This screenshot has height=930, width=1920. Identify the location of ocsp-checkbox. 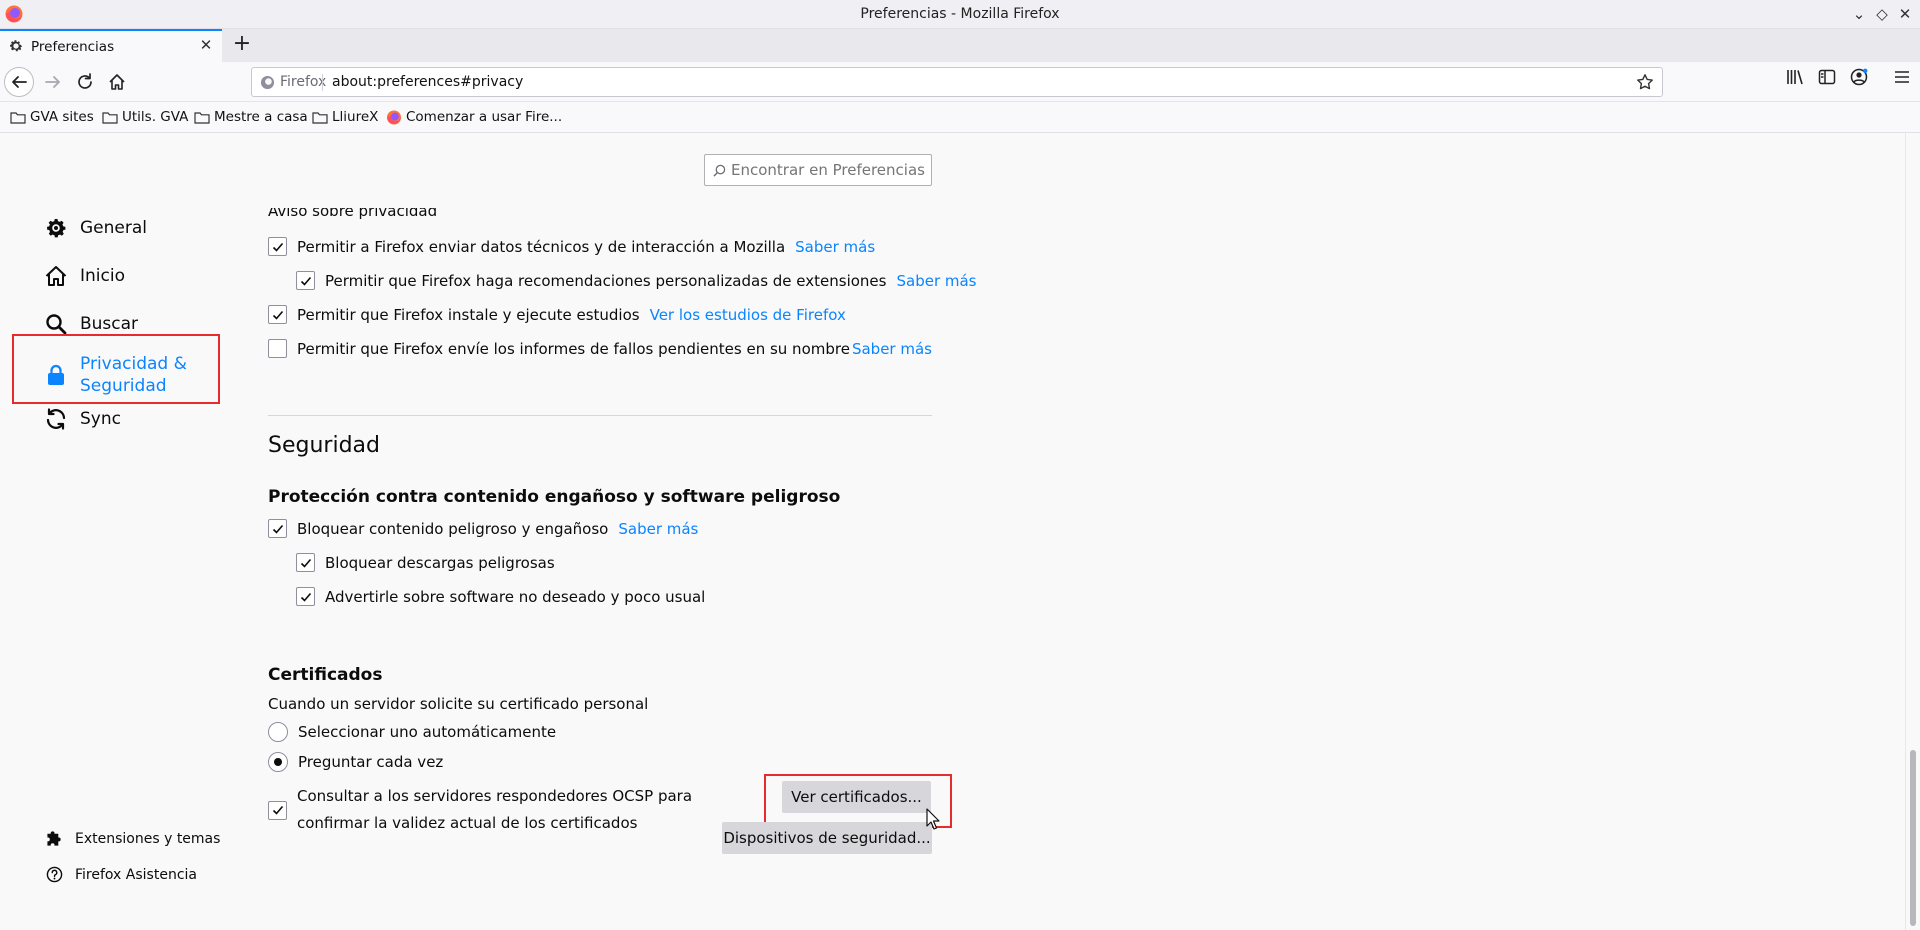
(277, 810).